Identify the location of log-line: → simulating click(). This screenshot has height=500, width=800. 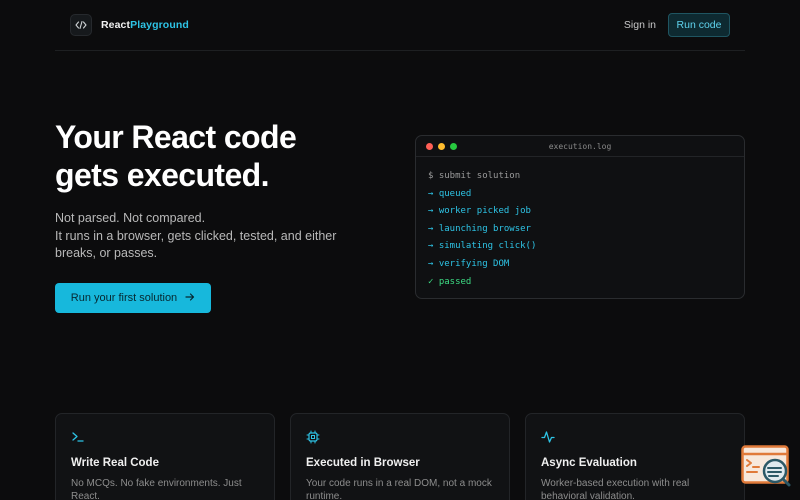
(586, 247).